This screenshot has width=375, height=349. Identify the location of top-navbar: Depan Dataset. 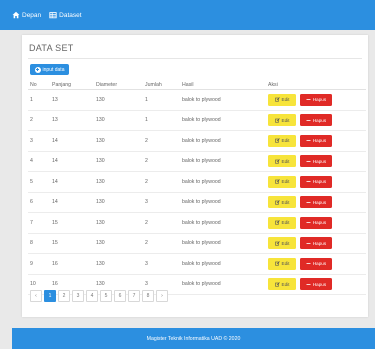
(187, 15).